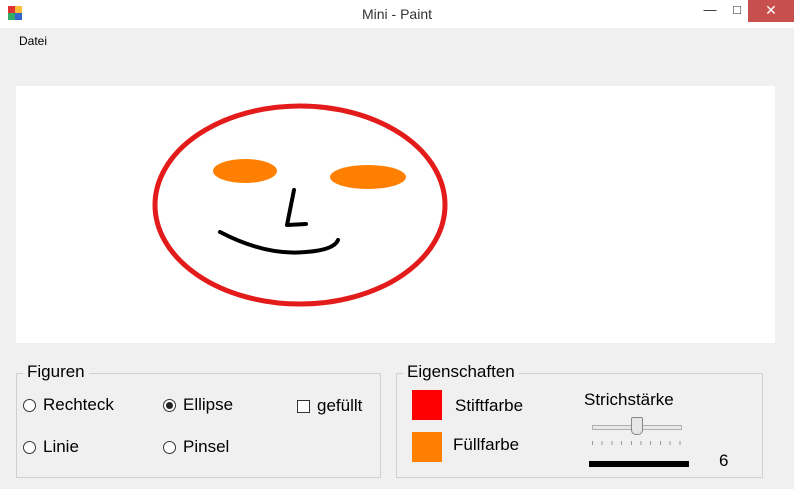 The height and width of the screenshot is (489, 794). I want to click on stroke-width-preview, so click(639, 464).